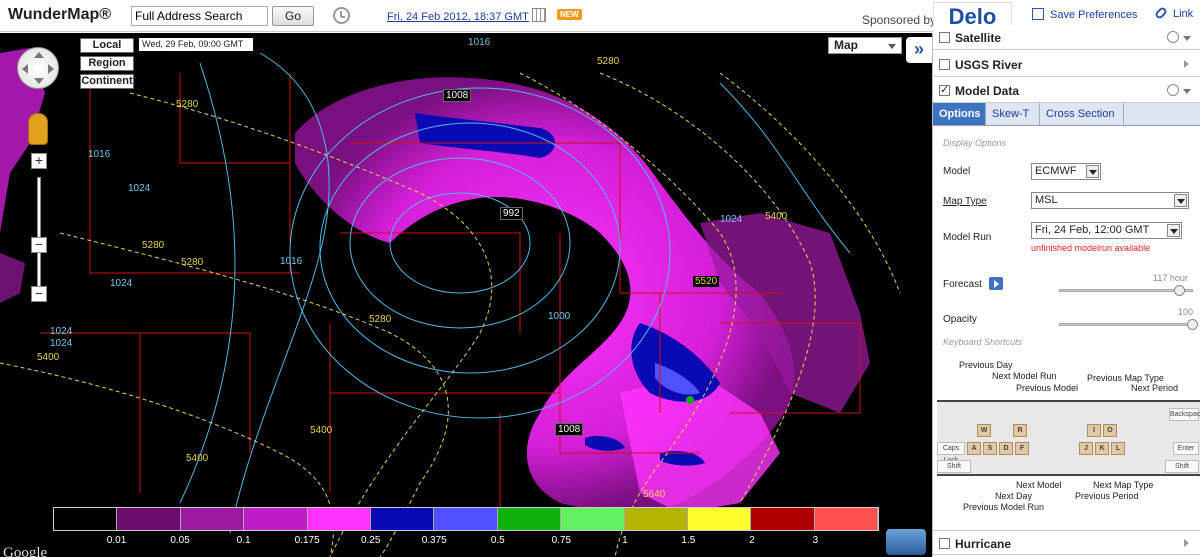 The width and height of the screenshot is (1200, 557). What do you see at coordinates (38, 68) in the screenshot?
I see `pan-control` at bounding box center [38, 68].